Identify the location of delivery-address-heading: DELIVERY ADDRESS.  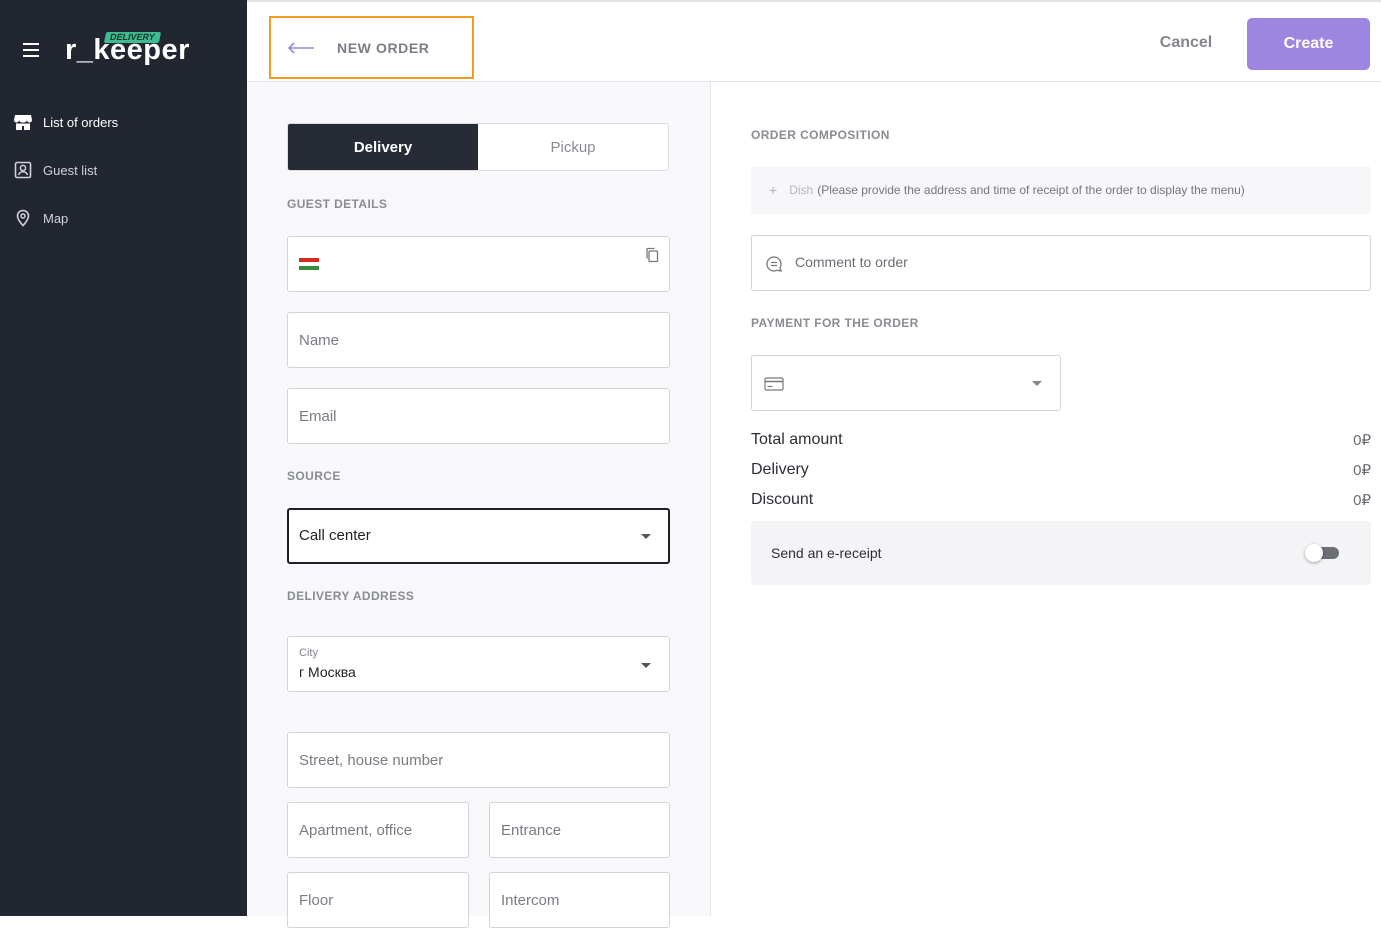
(351, 596).